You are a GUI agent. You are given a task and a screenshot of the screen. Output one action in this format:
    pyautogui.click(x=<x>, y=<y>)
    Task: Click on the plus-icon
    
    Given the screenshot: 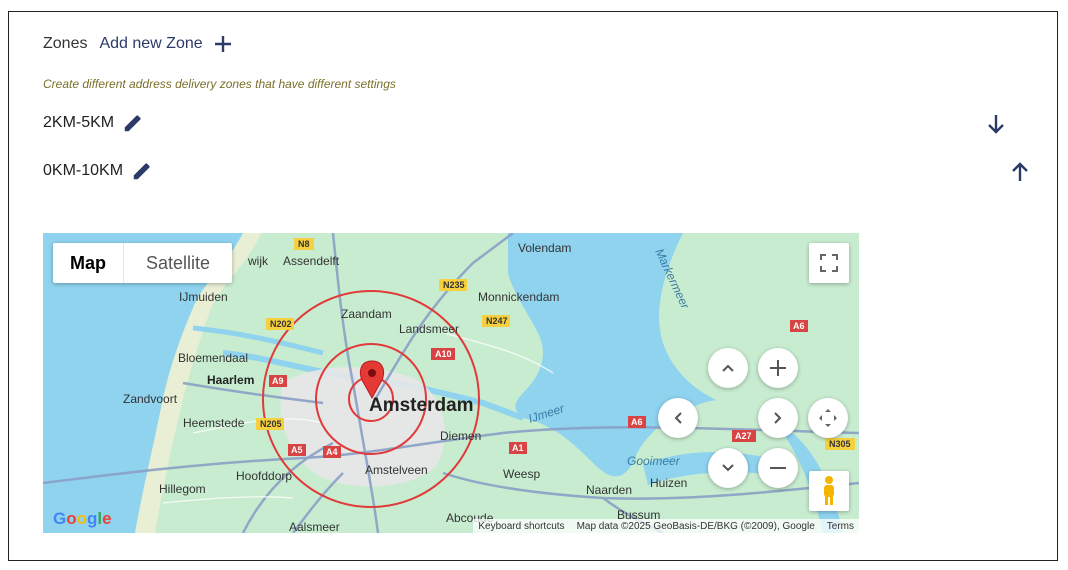 What is the action you would take?
    pyautogui.click(x=222, y=44)
    